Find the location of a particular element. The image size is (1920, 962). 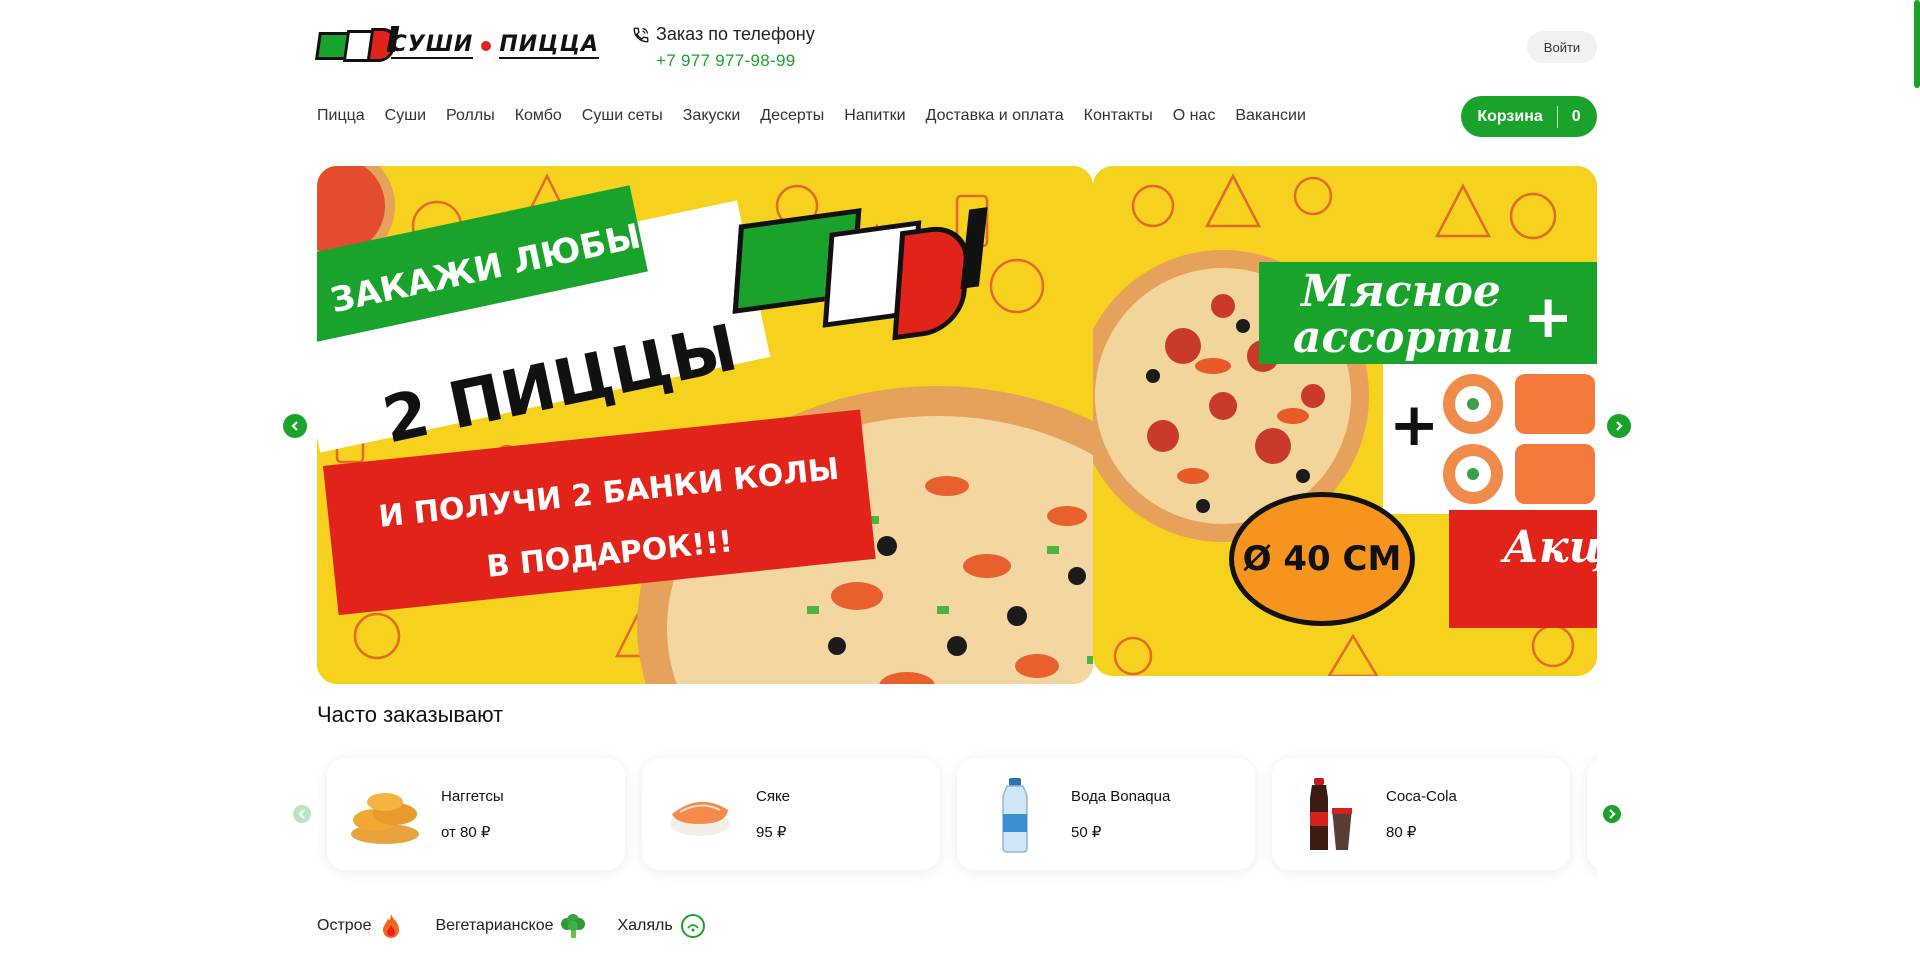

nav-item-delivery: Доставка и оплата is located at coordinates (995, 116).